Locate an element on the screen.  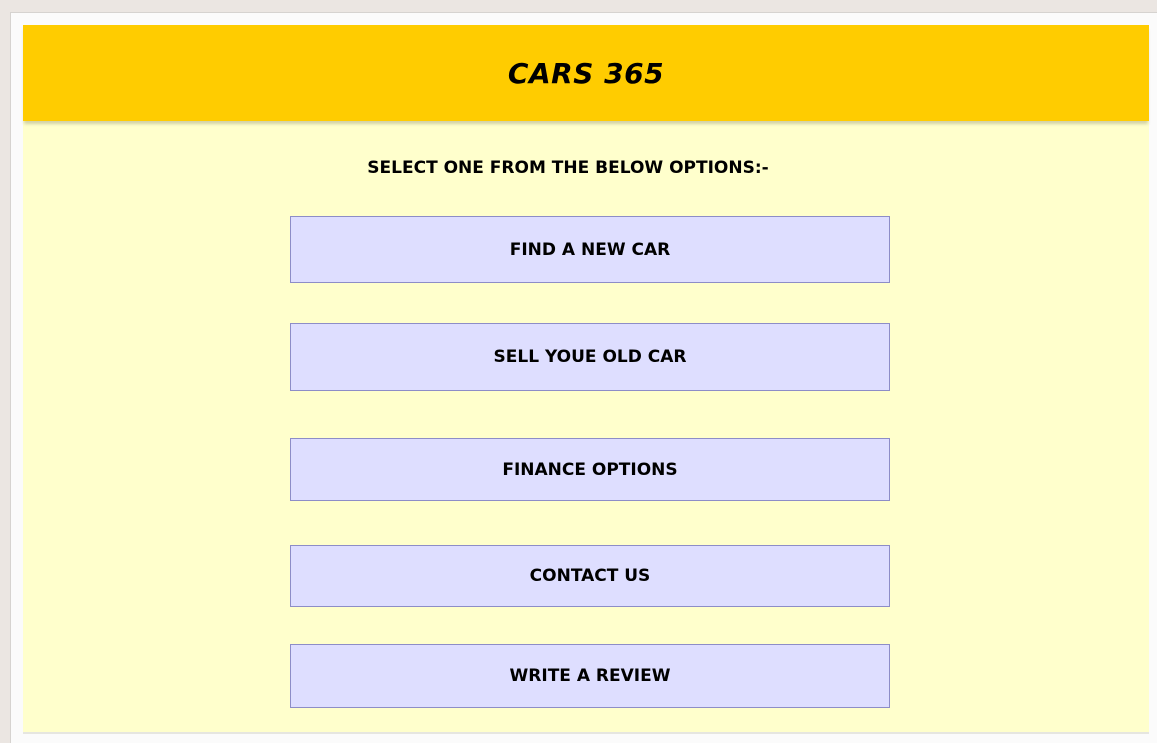
site-title: CARS 365 is located at coordinates (586, 73).